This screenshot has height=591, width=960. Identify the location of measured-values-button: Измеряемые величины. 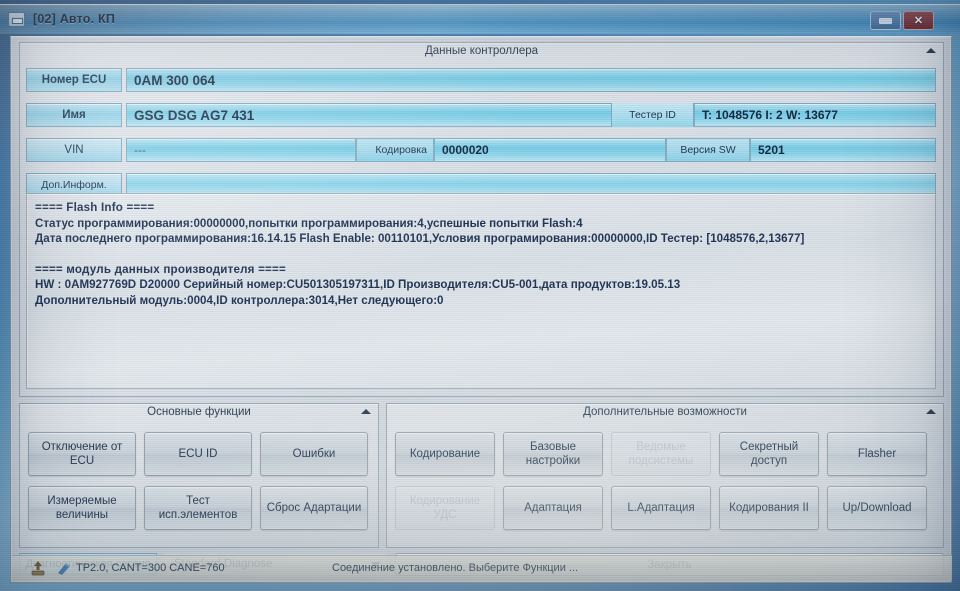
(82, 508).